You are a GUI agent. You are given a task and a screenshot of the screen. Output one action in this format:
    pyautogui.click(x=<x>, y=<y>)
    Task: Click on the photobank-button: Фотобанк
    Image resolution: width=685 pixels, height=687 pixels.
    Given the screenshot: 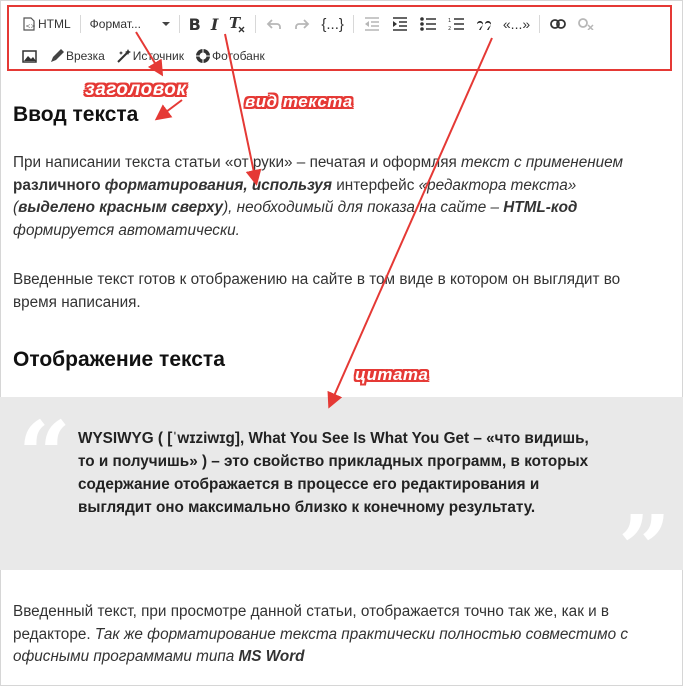 What is the action you would take?
    pyautogui.click(x=229, y=56)
    